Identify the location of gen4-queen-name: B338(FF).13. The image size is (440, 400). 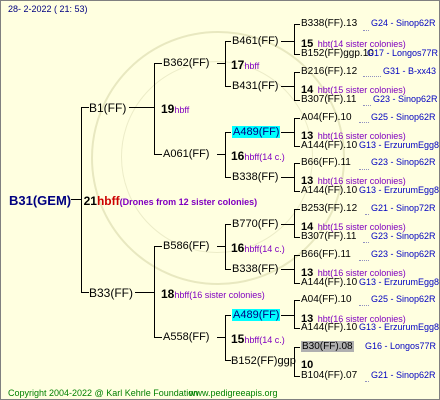
(329, 24).